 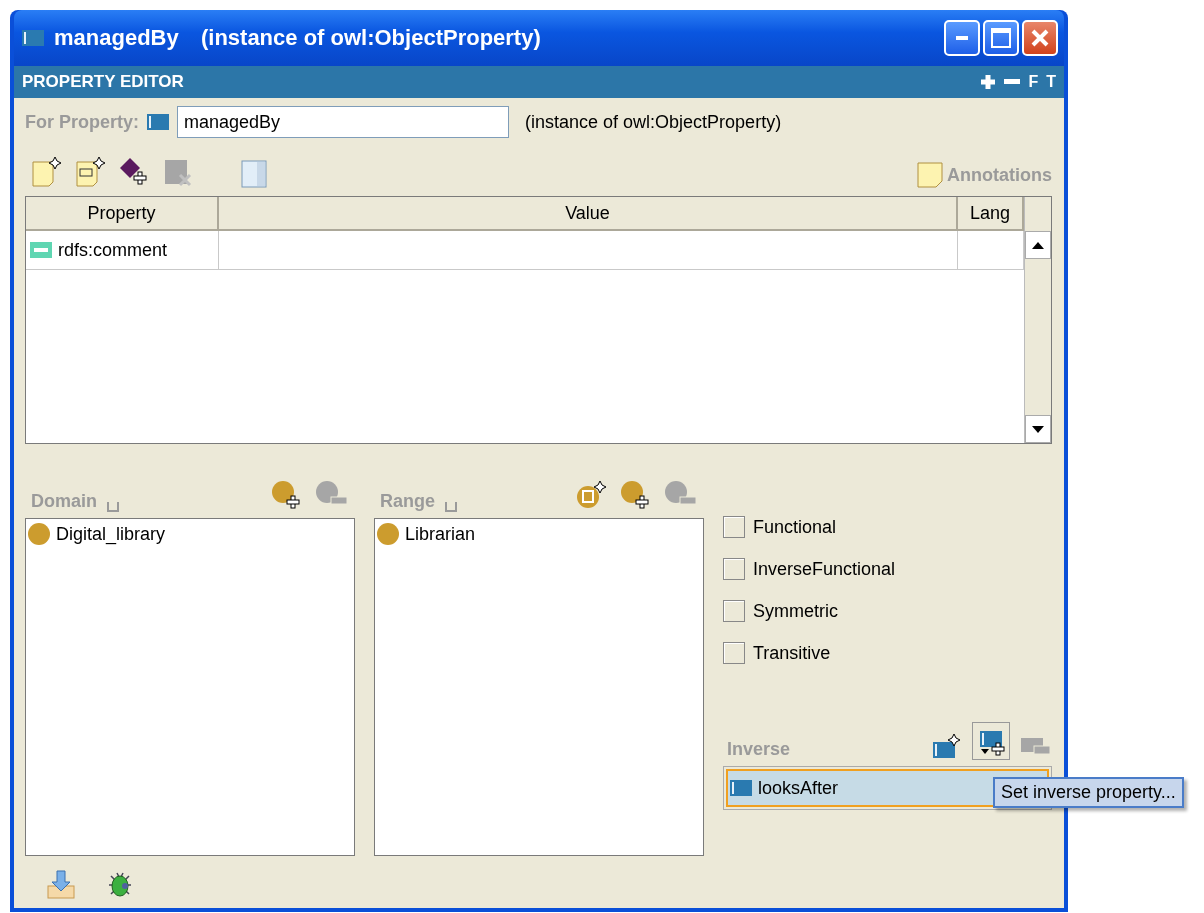 What do you see at coordinates (370, 38) in the screenshot?
I see `window-subtitle: (instance of owl:ObjectProperty)` at bounding box center [370, 38].